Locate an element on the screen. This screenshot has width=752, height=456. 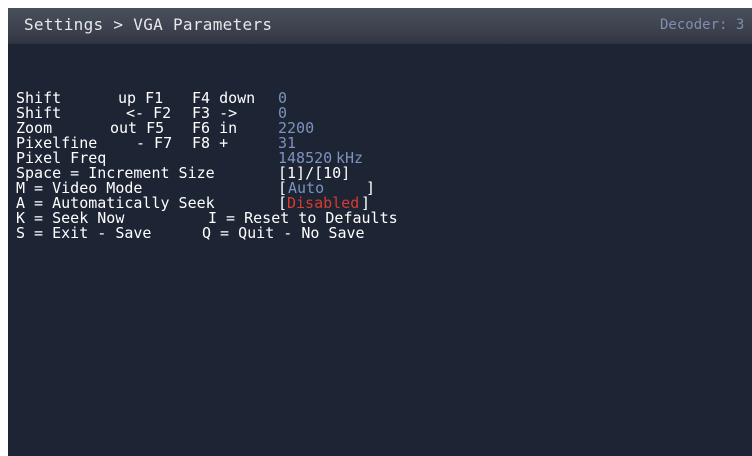
breadcrumb: Settings > VGA Parameters is located at coordinates (148, 24).